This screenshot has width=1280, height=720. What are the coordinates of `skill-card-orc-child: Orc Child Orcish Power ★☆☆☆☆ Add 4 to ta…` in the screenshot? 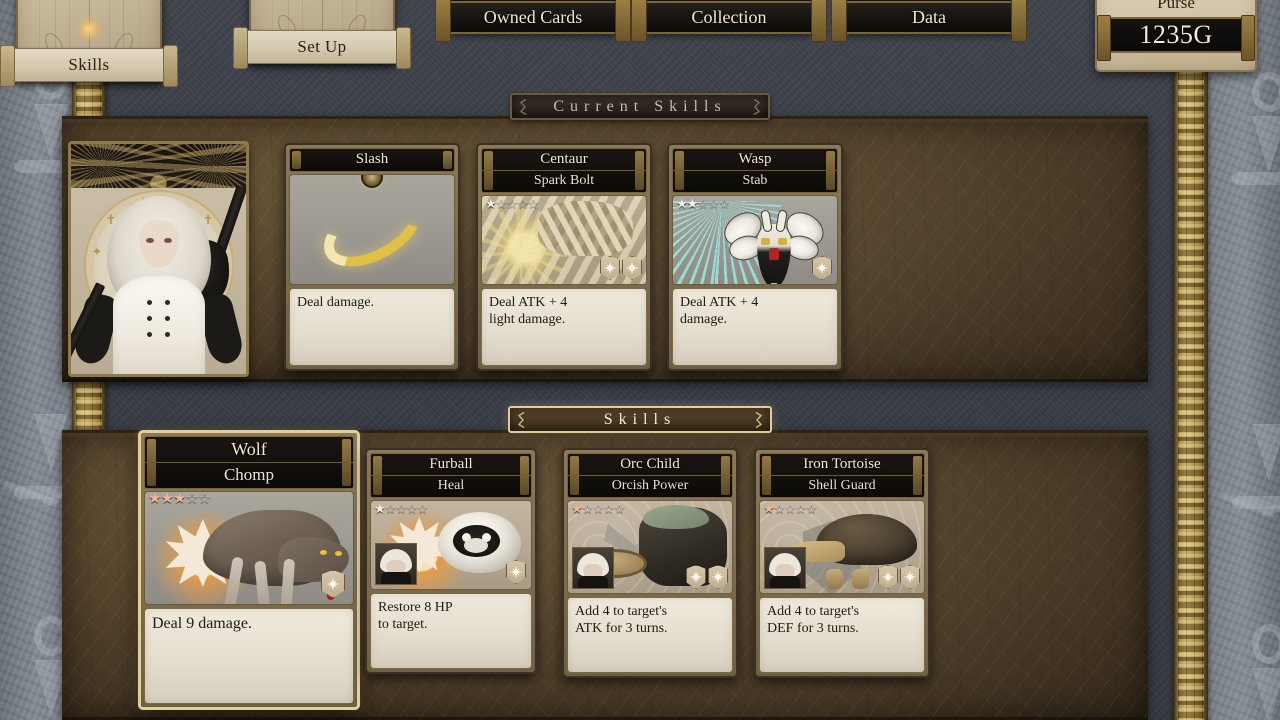 It's located at (650, 563).